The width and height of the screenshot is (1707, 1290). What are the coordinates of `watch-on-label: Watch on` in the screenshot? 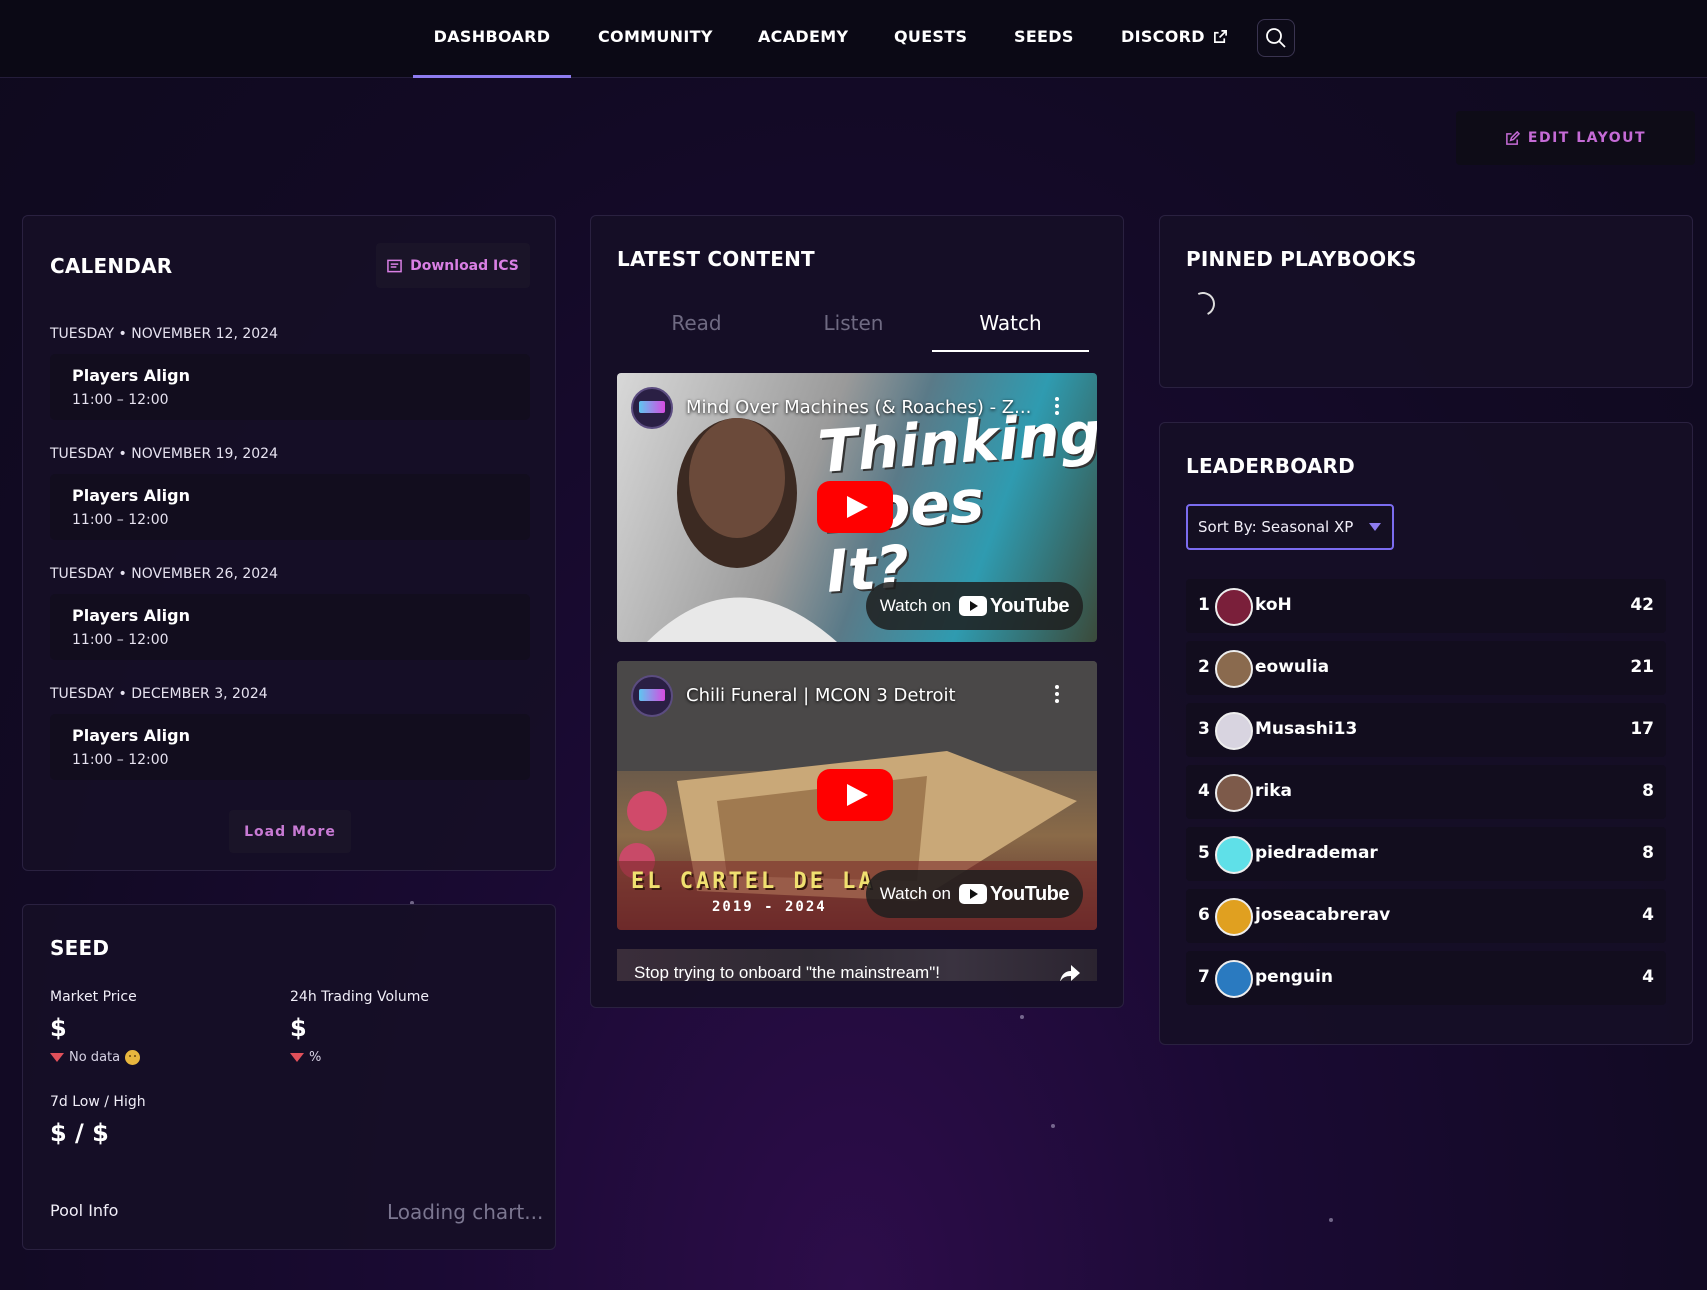 It's located at (915, 893).